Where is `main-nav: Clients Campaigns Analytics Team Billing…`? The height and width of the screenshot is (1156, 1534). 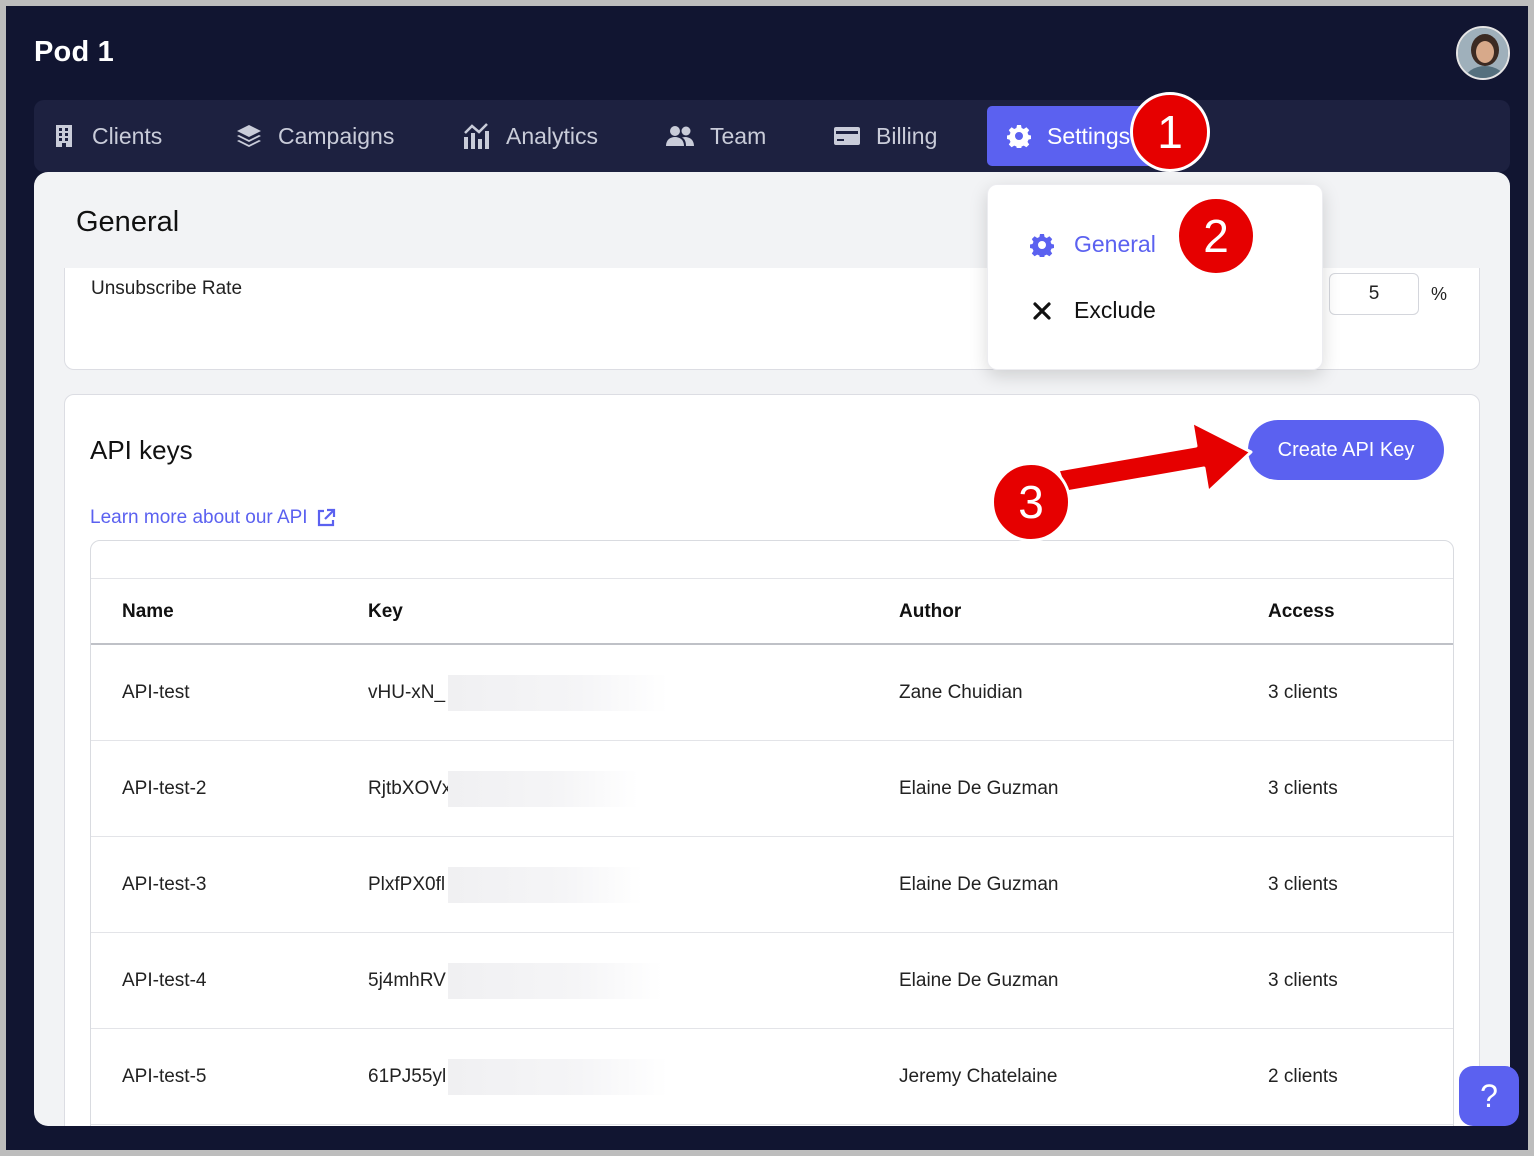 main-nav: Clients Campaigns Analytics Team Billing… is located at coordinates (772, 136).